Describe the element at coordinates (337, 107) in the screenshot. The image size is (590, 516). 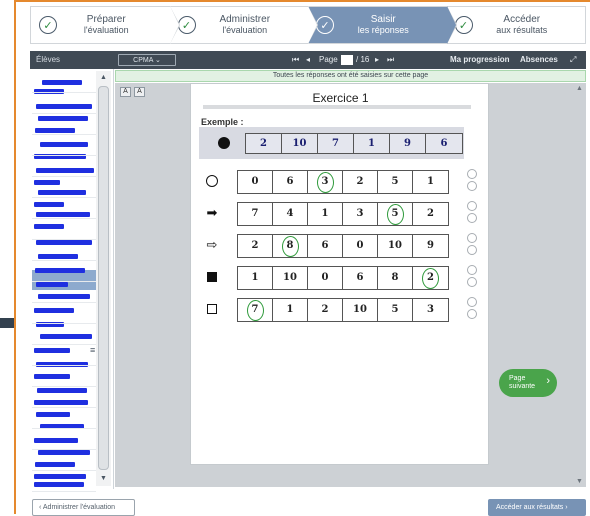
I see `title-rule` at that location.